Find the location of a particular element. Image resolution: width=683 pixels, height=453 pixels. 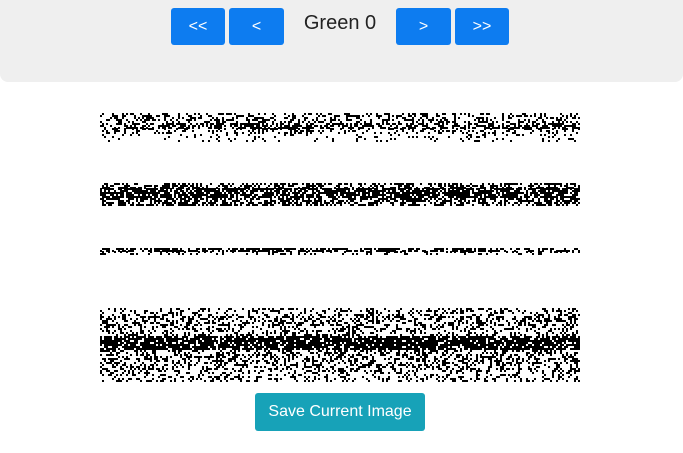

previous-image-button: < is located at coordinates (256, 26).